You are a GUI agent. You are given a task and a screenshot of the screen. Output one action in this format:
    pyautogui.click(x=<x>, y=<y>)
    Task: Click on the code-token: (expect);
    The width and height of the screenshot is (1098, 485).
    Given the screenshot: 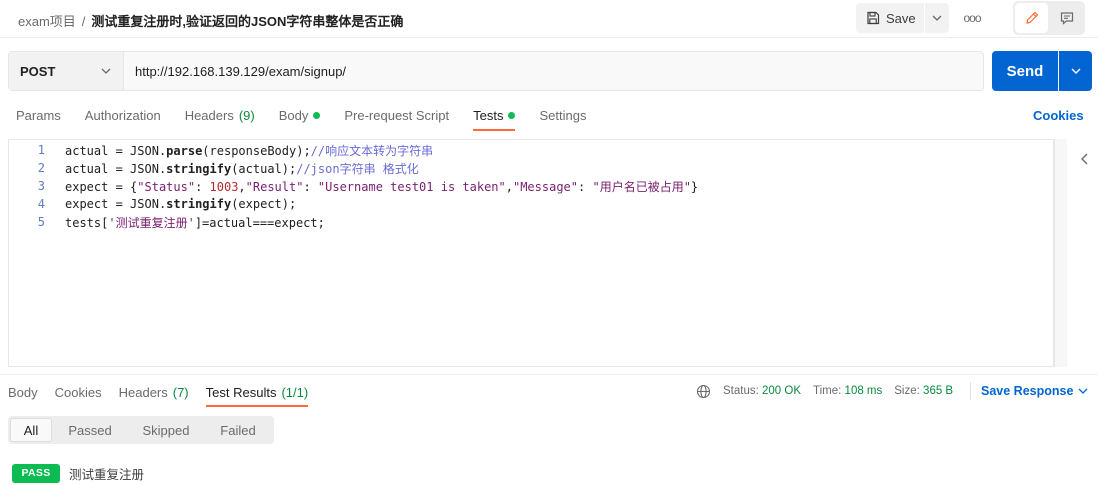 What is the action you would take?
    pyautogui.click(x=264, y=204)
    